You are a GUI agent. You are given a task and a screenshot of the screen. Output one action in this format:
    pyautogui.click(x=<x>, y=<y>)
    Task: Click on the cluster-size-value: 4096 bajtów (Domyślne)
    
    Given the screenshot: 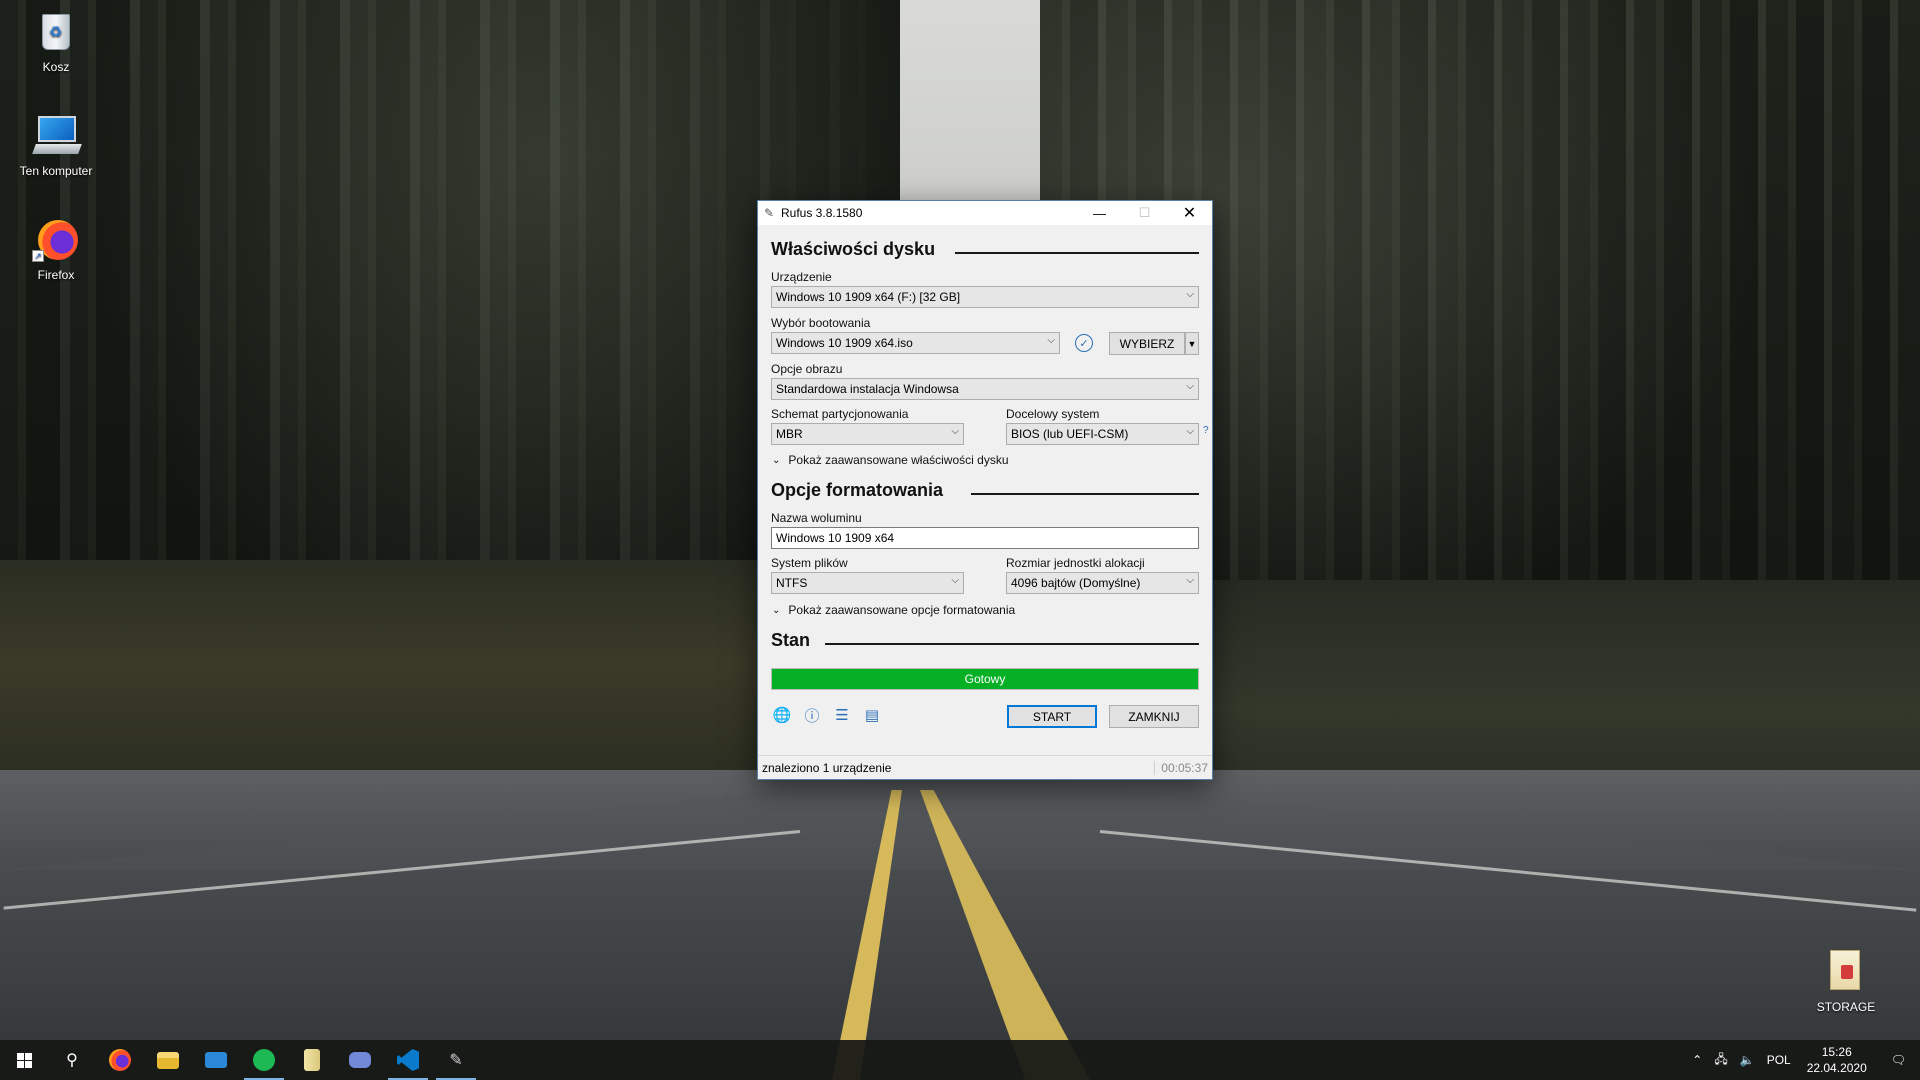 What is the action you would take?
    pyautogui.click(x=1076, y=583)
    